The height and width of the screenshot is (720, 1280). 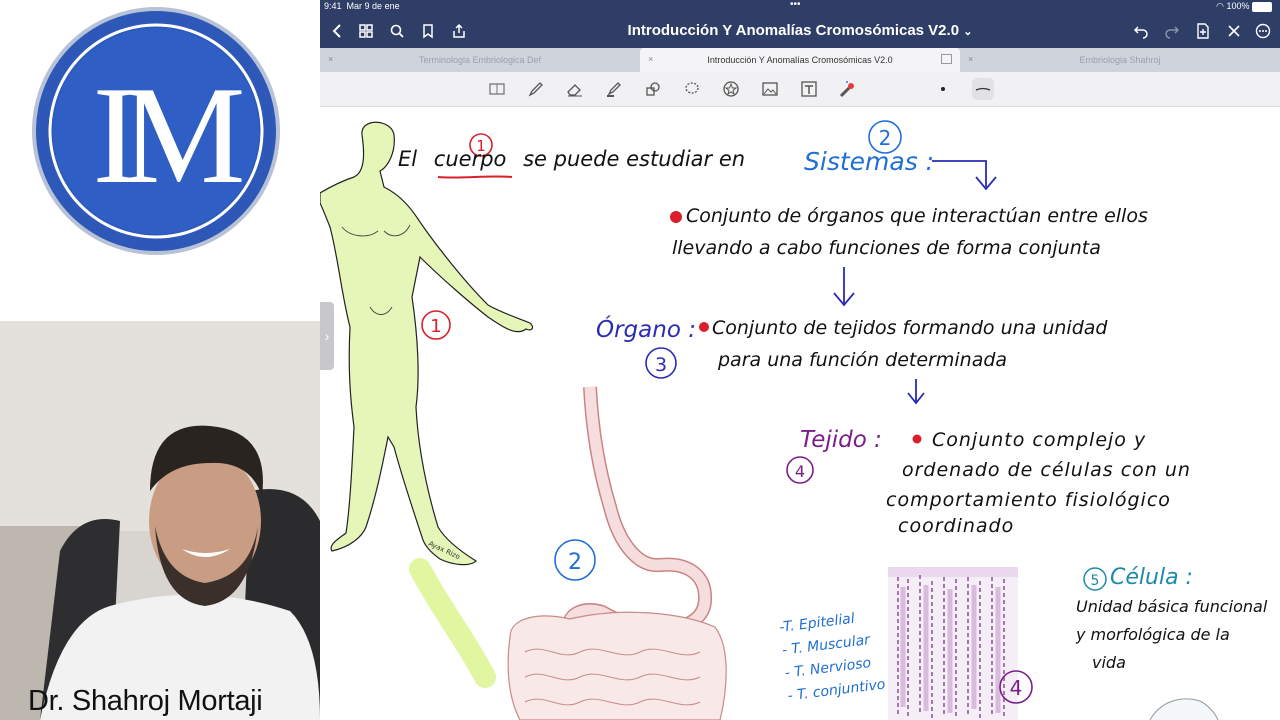 What do you see at coordinates (943, 89) in the screenshot?
I see `ink-dot-icon` at bounding box center [943, 89].